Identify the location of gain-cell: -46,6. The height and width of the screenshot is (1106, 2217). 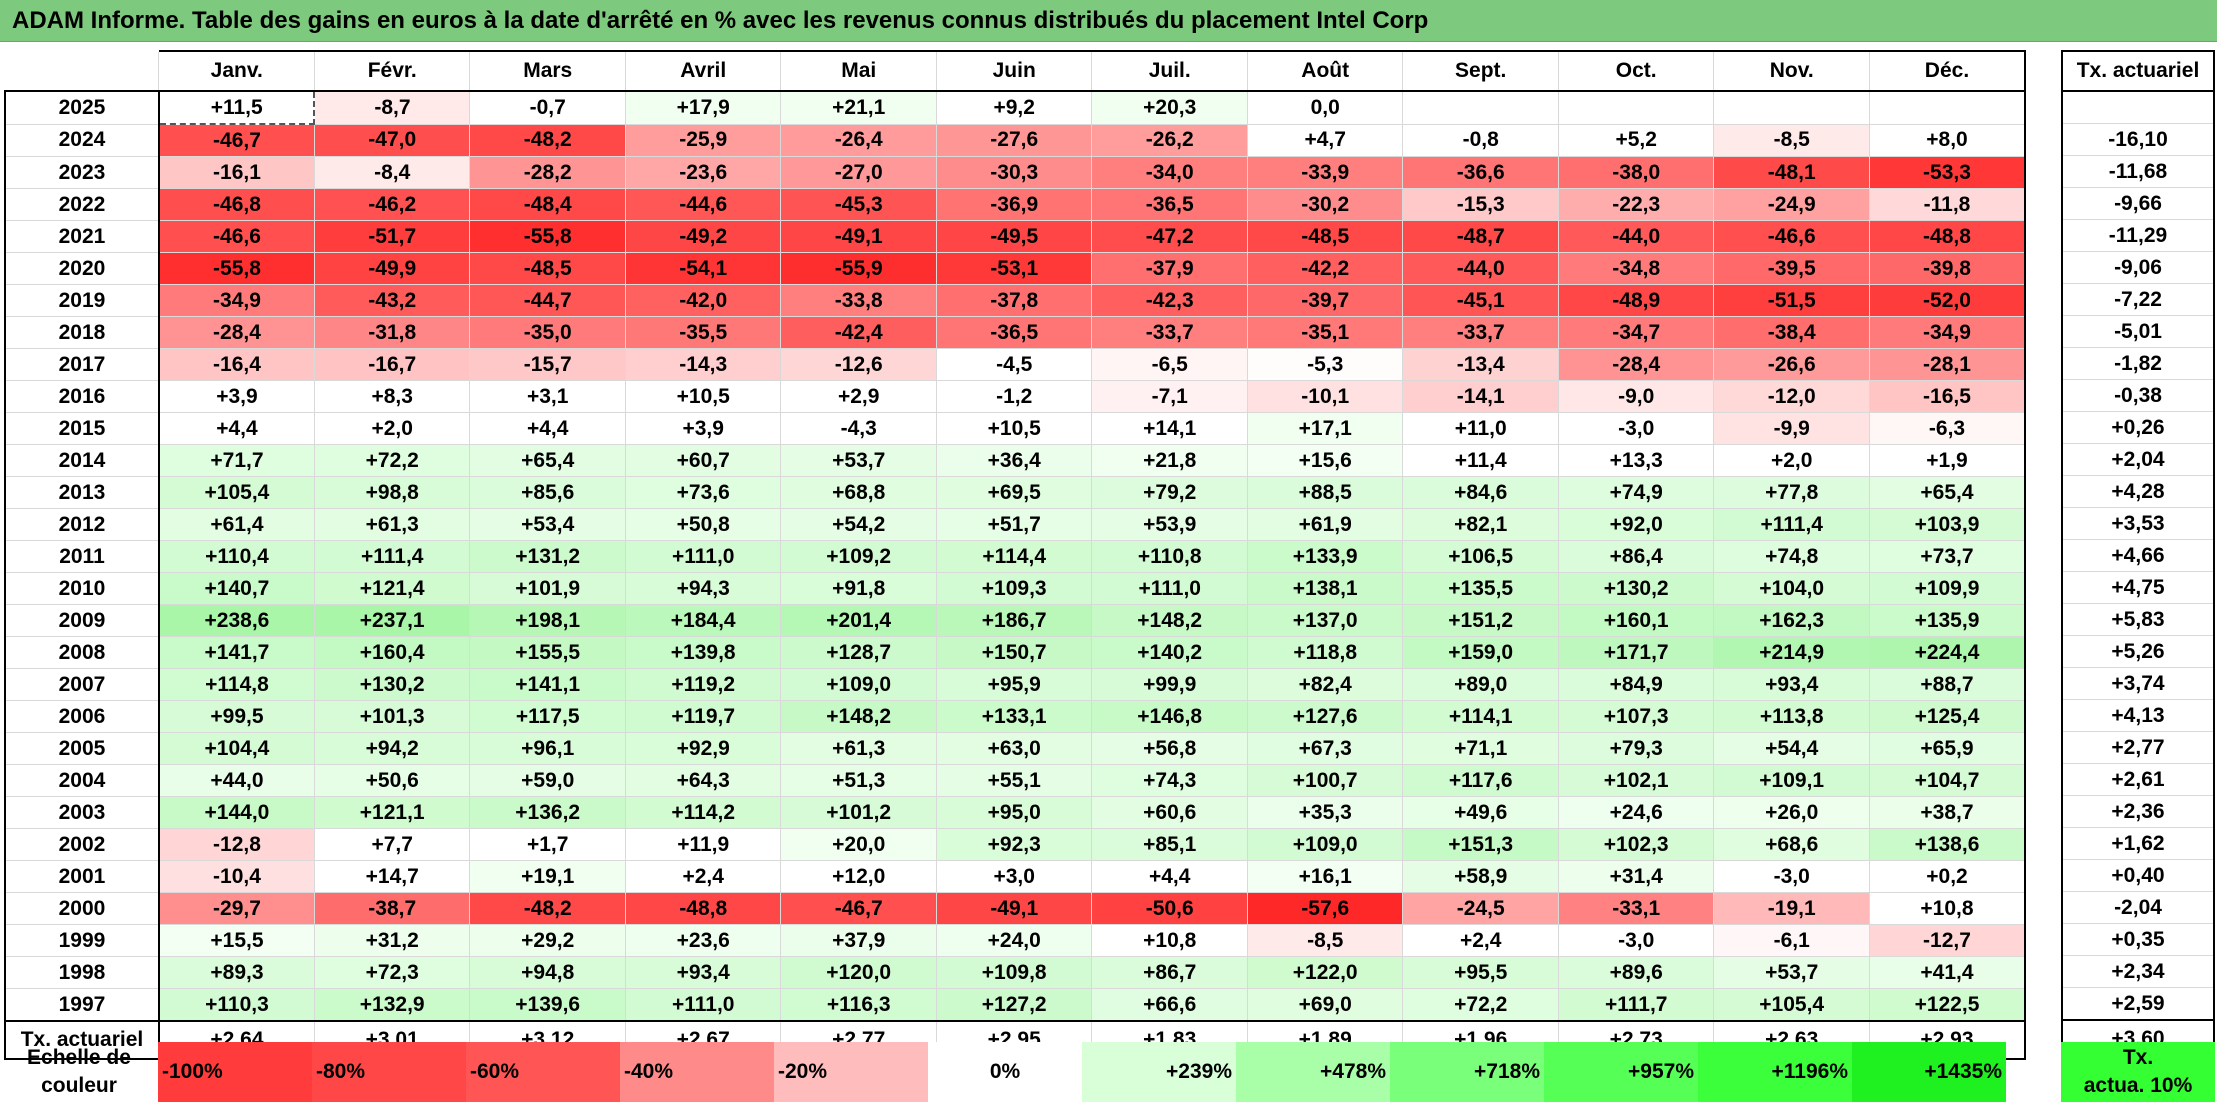
(1791, 236).